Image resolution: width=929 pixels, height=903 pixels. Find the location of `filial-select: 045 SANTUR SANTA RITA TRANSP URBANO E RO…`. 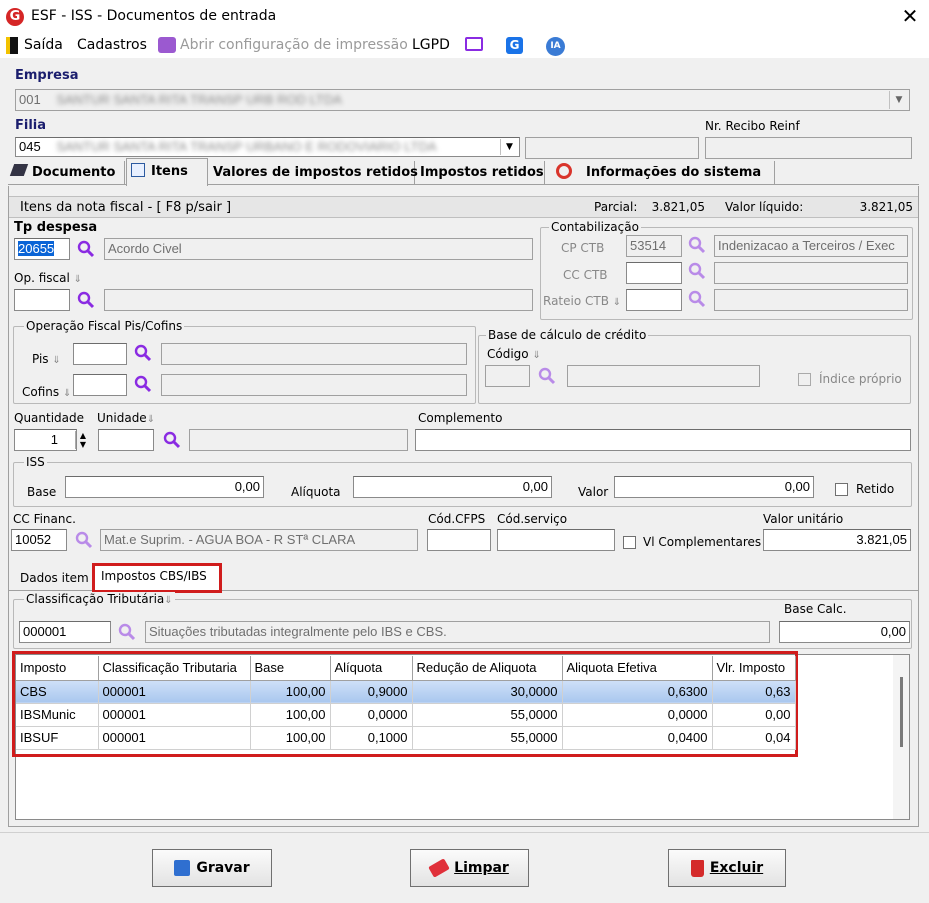

filial-select: 045 SANTUR SANTA RITA TRANSP URBANO E RO… is located at coordinates (267, 147).